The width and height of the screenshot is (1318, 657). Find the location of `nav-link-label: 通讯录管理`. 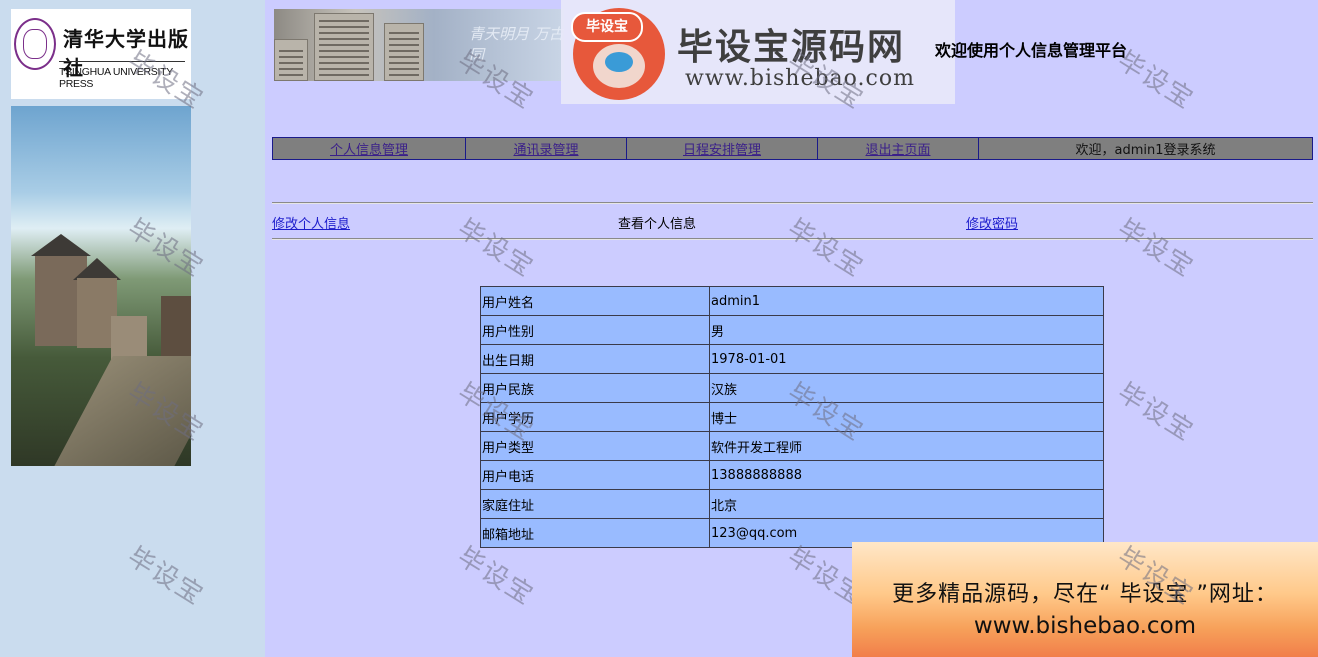

nav-link-label: 通讯录管理 is located at coordinates (545, 148).